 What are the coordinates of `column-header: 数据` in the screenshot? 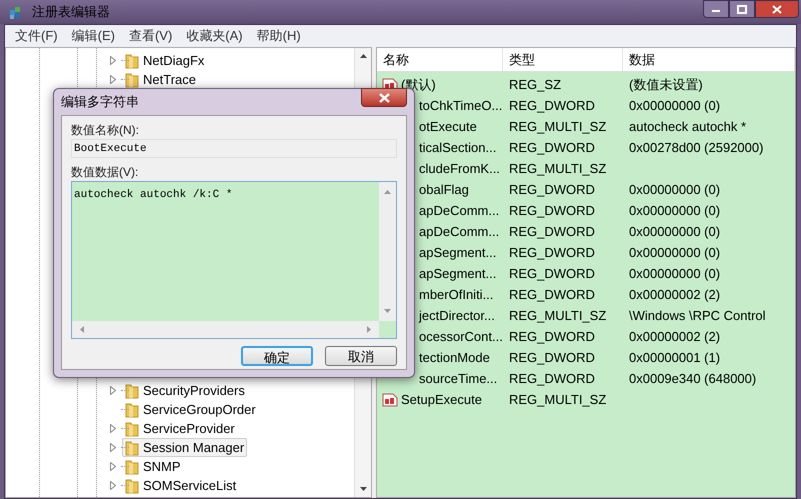 It's located at (709, 59).